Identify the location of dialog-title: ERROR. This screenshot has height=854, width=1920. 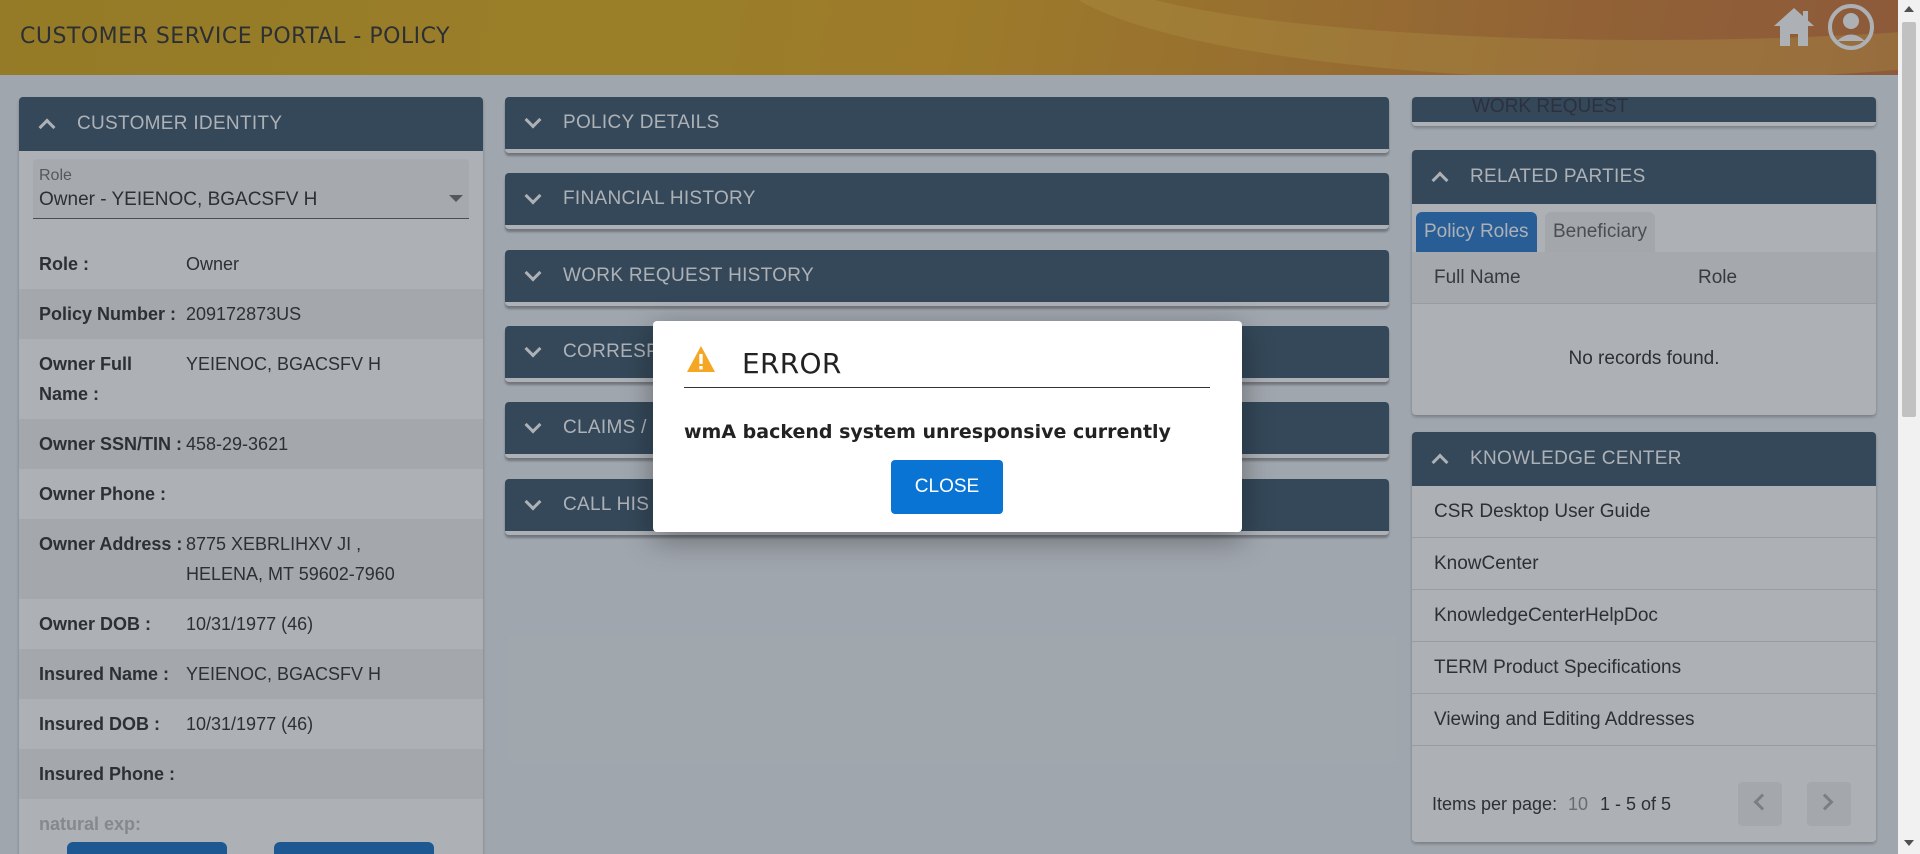
(792, 363).